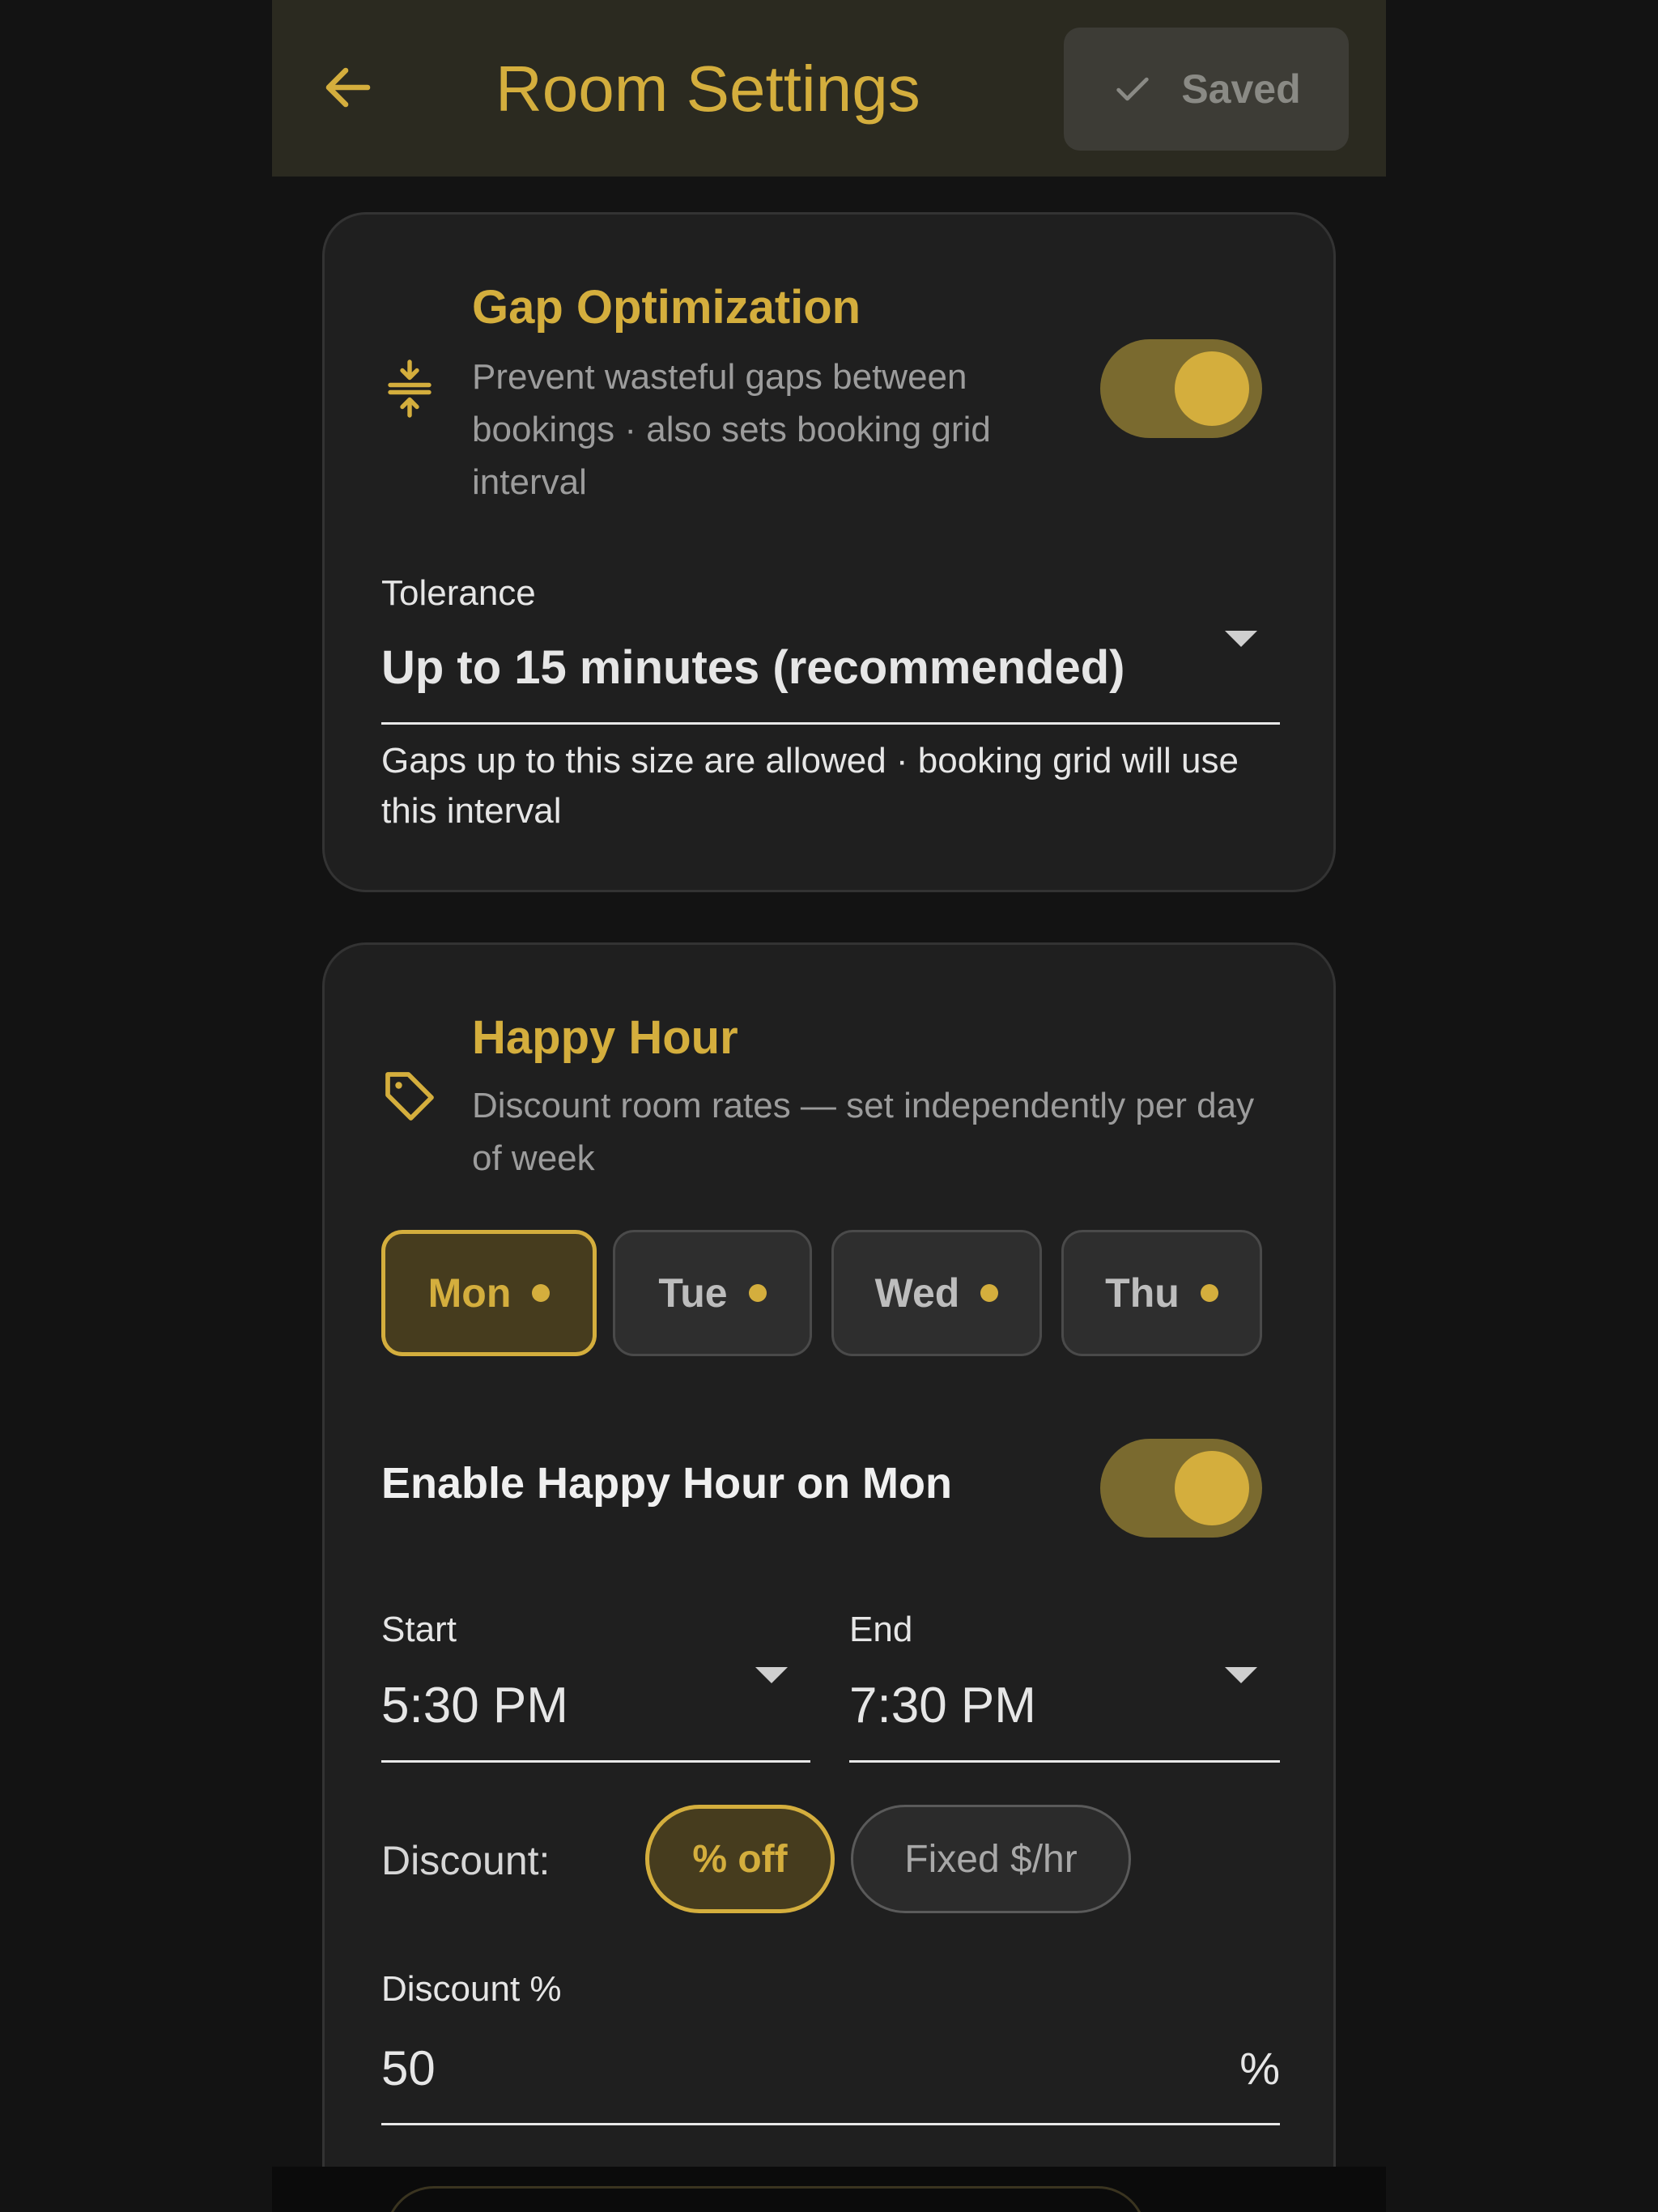 This screenshot has width=1658, height=2212. I want to click on arrow-left-icon, so click(348, 87).